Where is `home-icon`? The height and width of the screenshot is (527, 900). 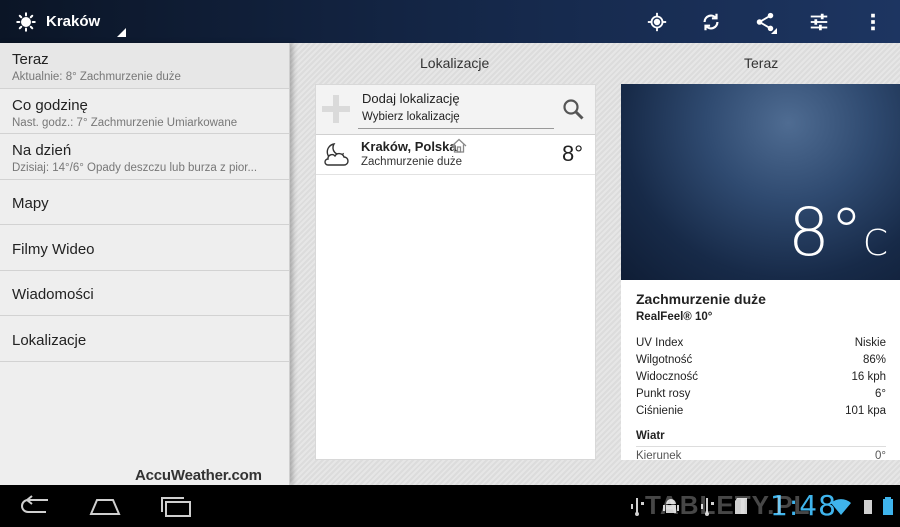
home-icon is located at coordinates (459, 145).